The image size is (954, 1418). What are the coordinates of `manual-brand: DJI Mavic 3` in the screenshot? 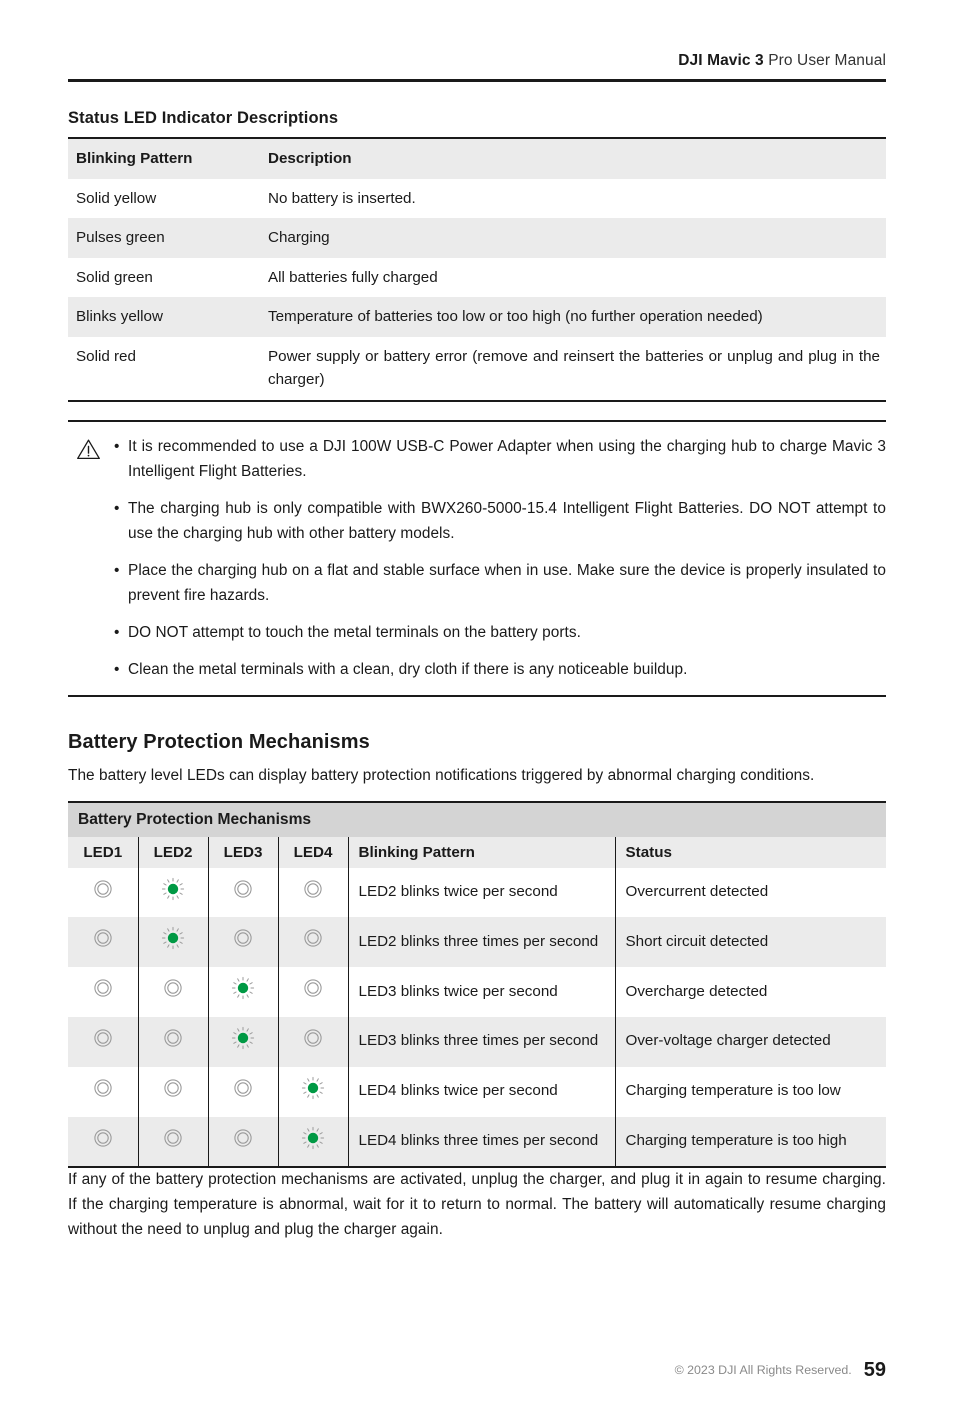 It's located at (721, 60).